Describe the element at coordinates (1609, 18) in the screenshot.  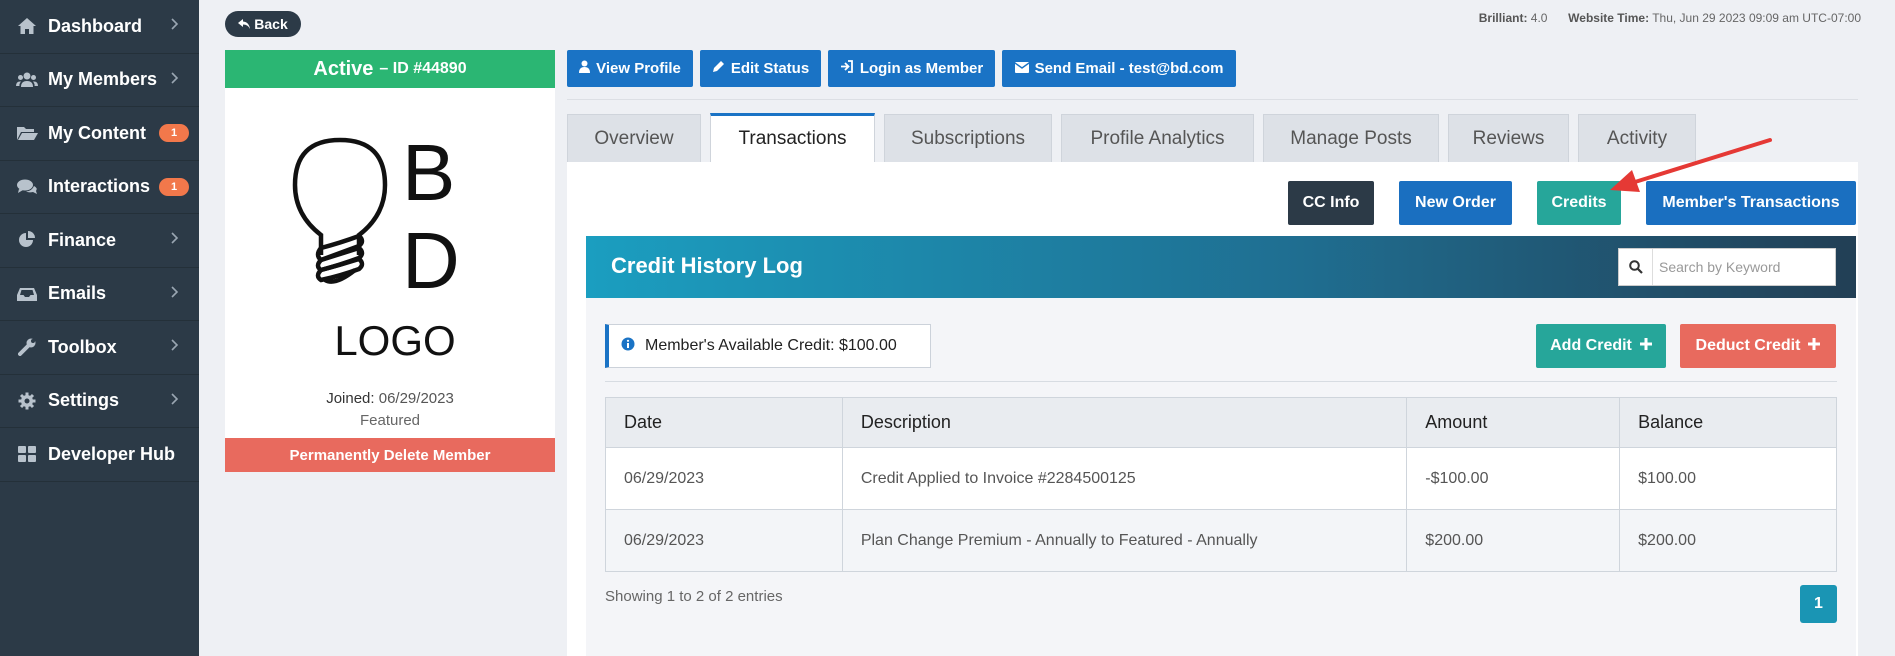
I see `time-label: Website Time:` at that location.